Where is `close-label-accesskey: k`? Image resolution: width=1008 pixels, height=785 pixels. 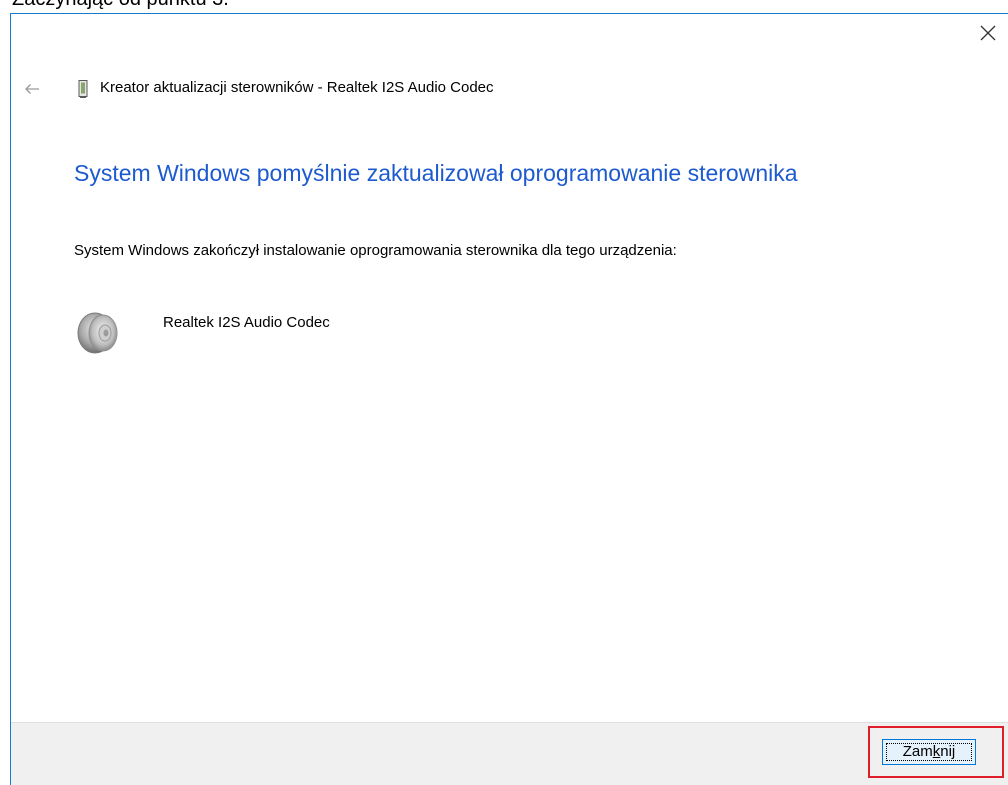
close-label-accesskey: k is located at coordinates (936, 751).